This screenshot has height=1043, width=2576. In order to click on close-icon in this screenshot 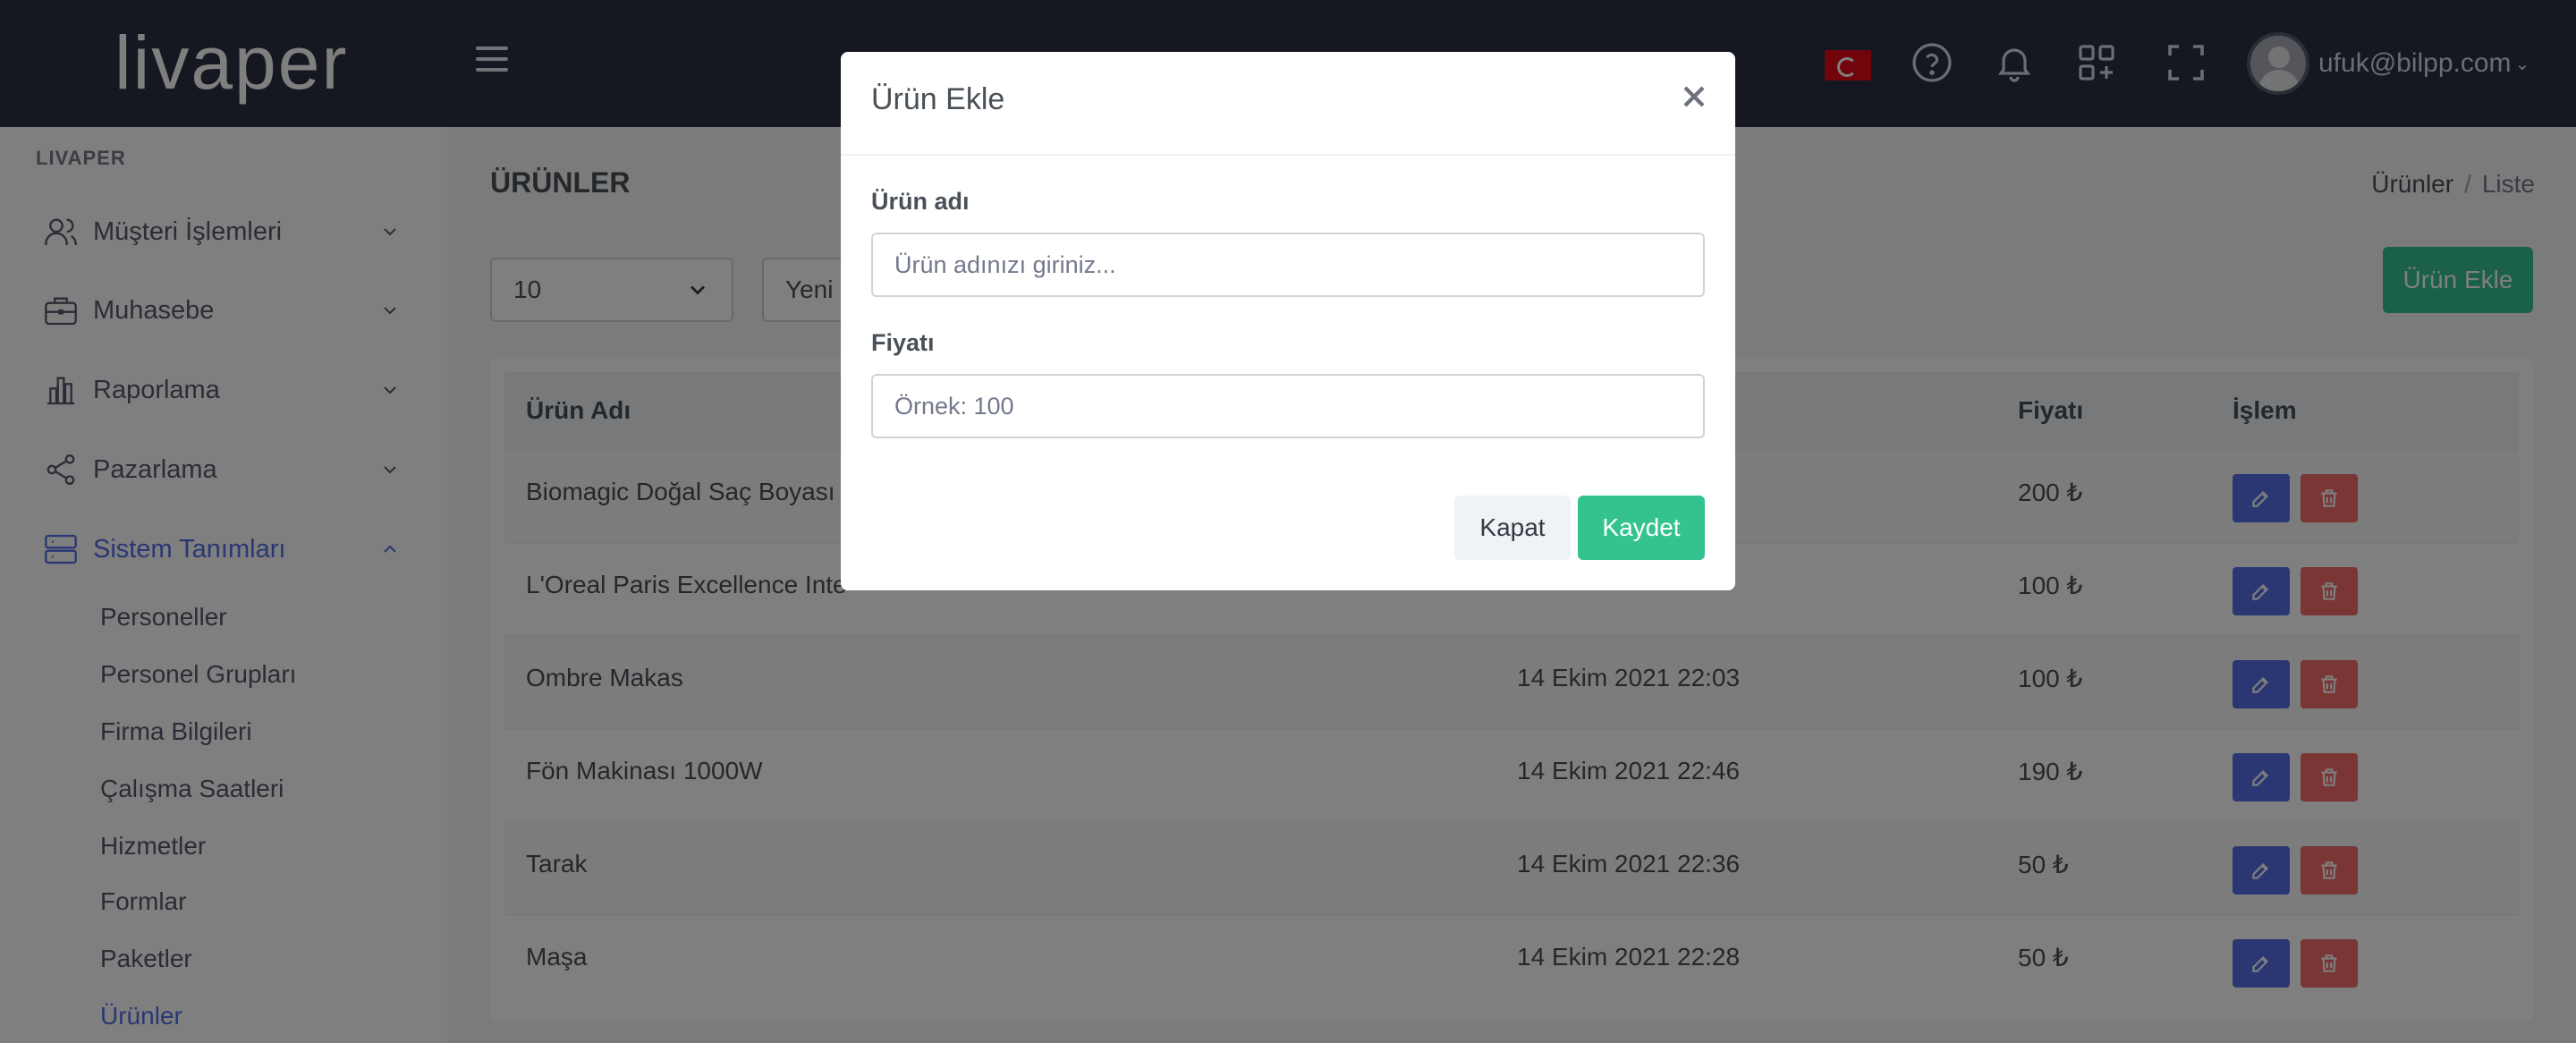, I will do `click(1694, 96)`.